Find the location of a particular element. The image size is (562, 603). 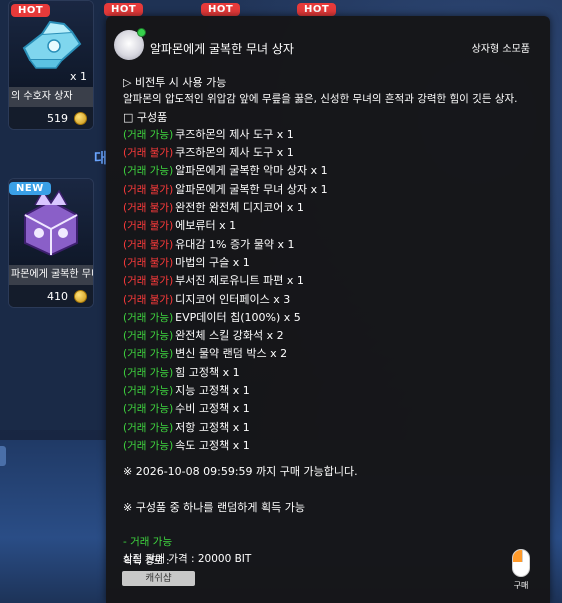

component-item: (거래 가능) 지능 고정책 x 1 is located at coordinates (331, 391).